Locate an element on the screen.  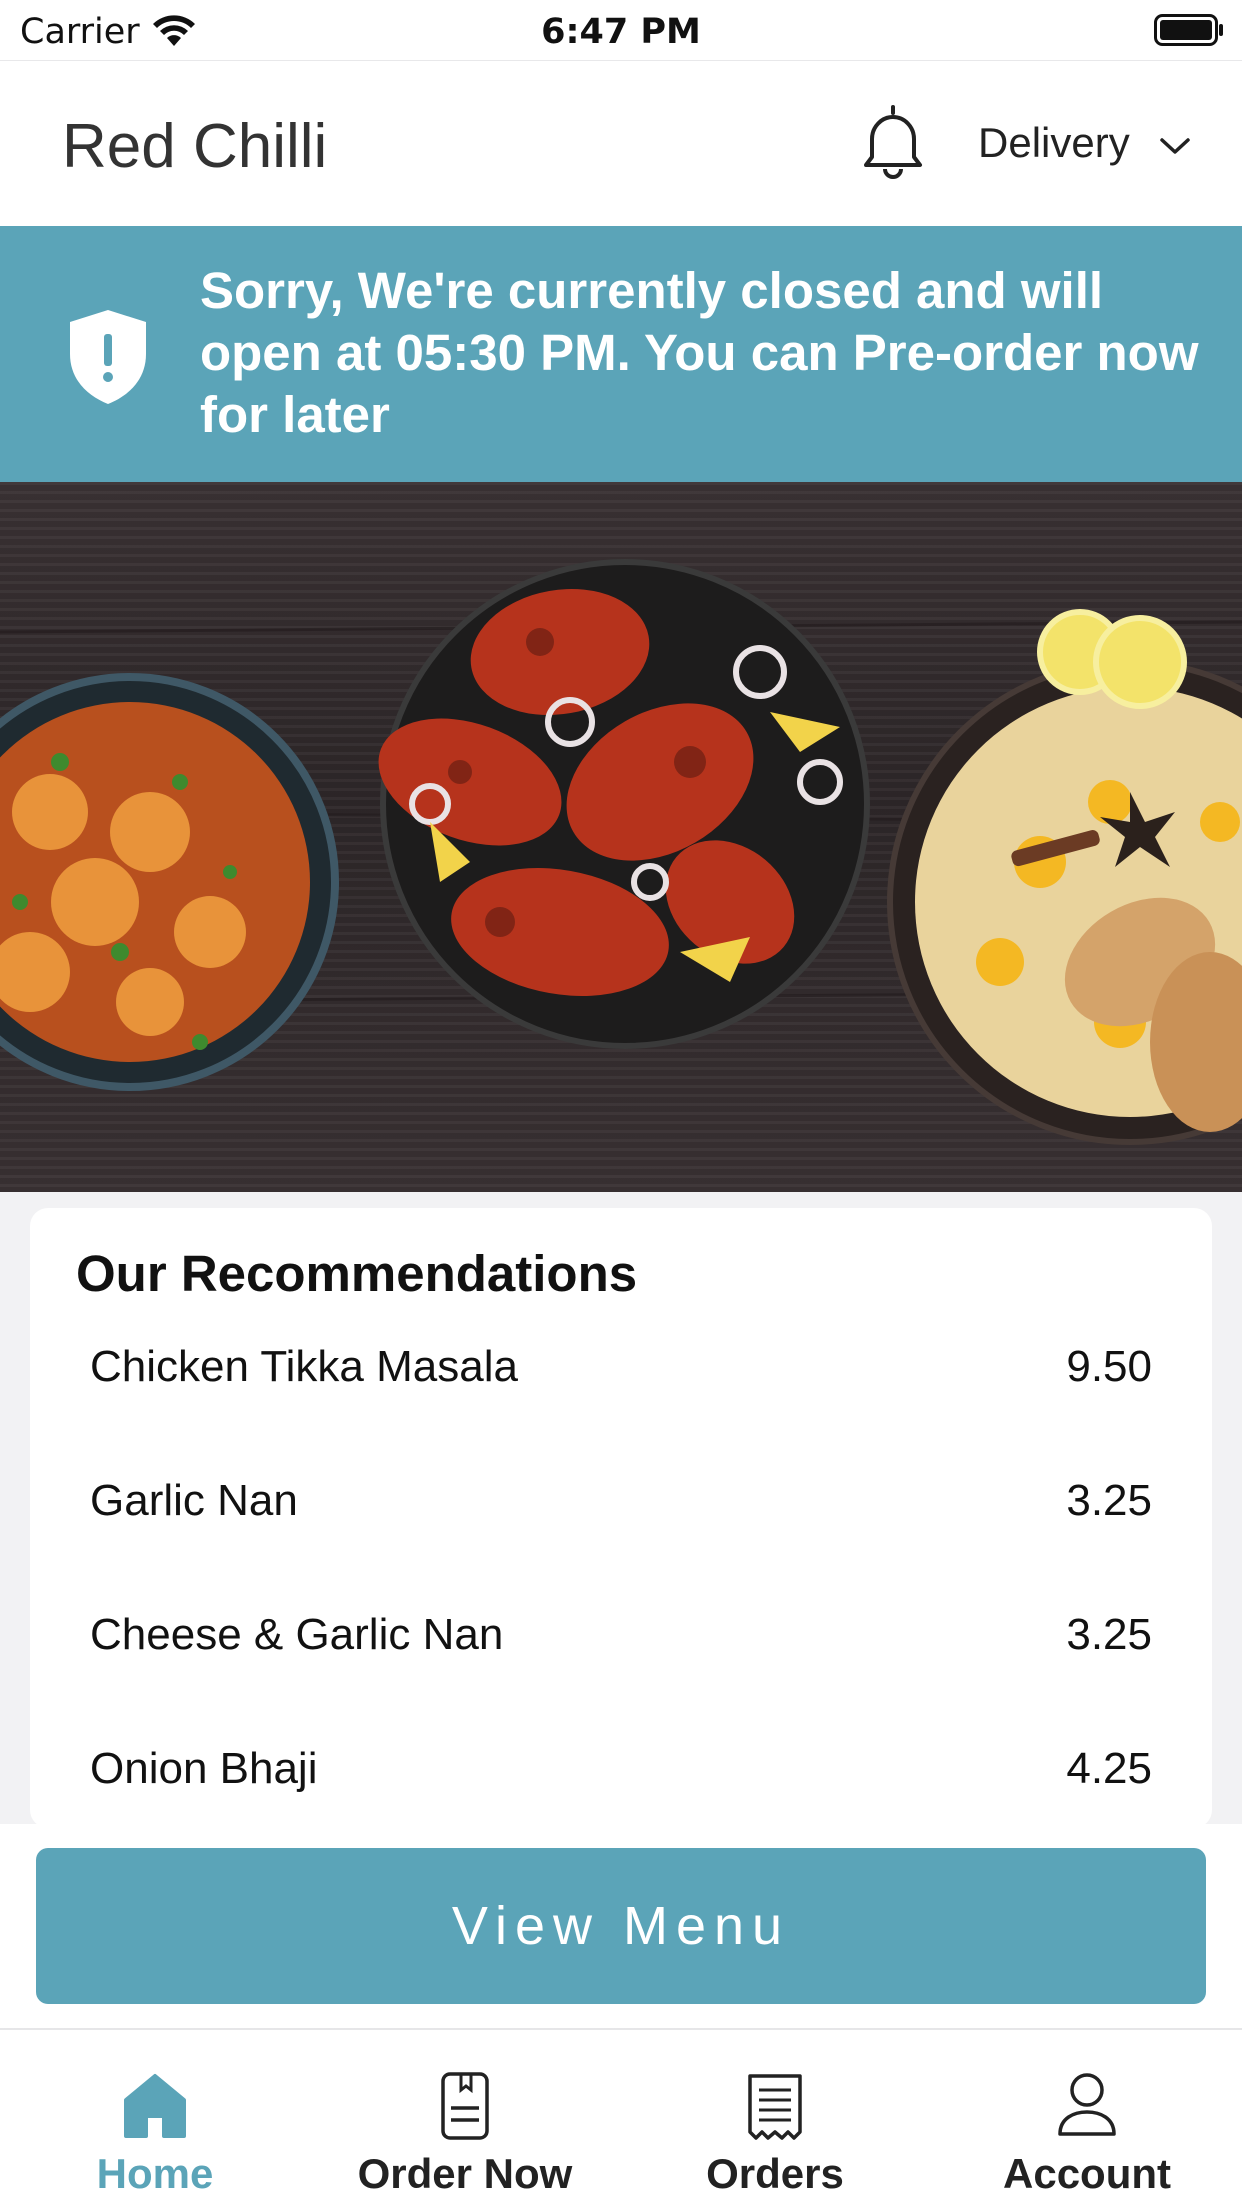
battery-icon is located at coordinates (1188, 30).